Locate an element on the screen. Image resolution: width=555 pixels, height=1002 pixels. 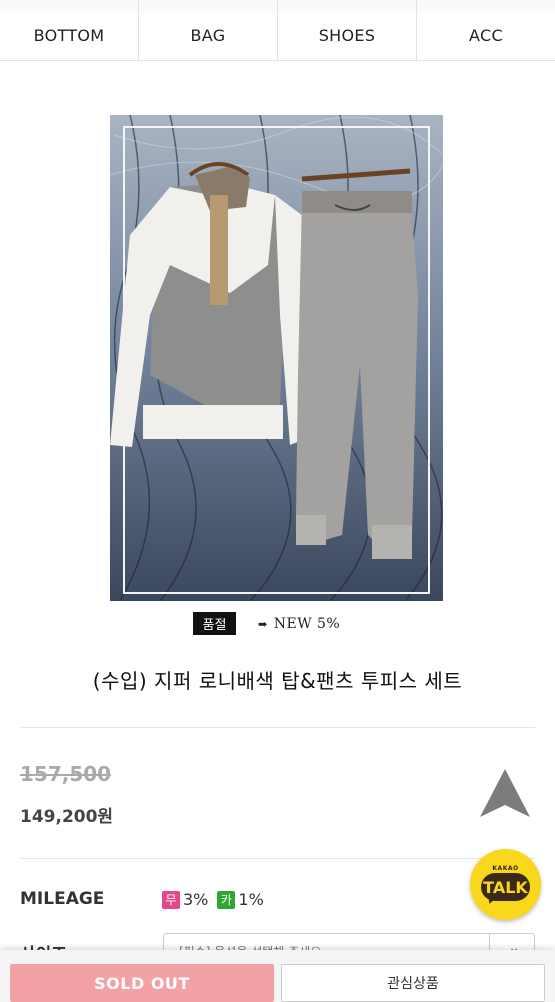
mileage-badge-ka: 카 is located at coordinates (226, 899).